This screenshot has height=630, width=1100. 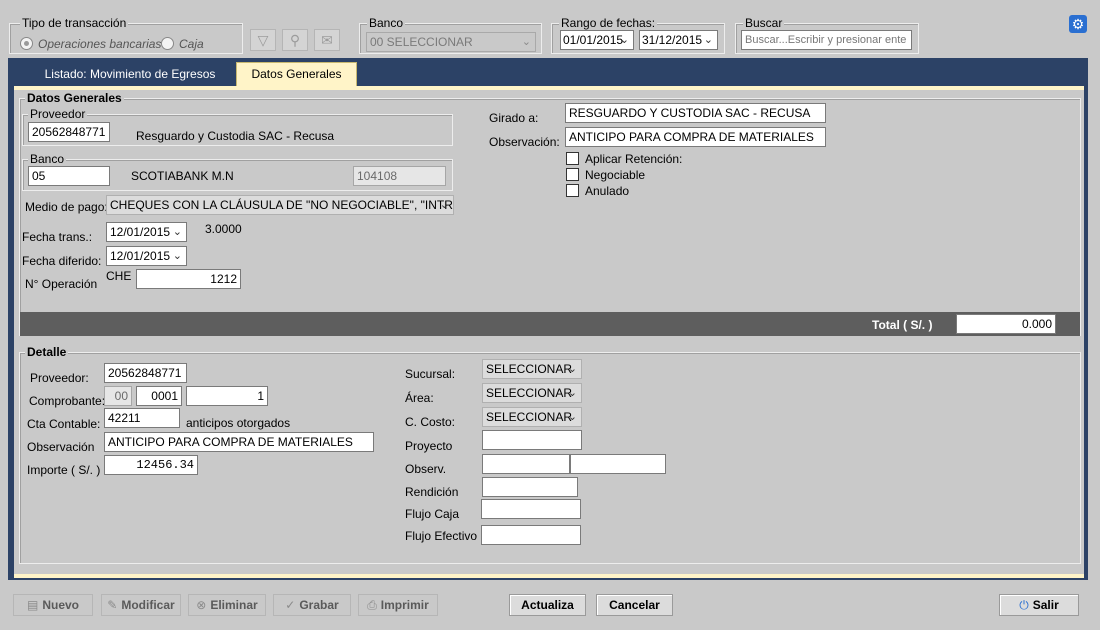 What do you see at coordinates (532, 369) in the screenshot?
I see `sucursal-select: SELECCIONAR ⌄` at bounding box center [532, 369].